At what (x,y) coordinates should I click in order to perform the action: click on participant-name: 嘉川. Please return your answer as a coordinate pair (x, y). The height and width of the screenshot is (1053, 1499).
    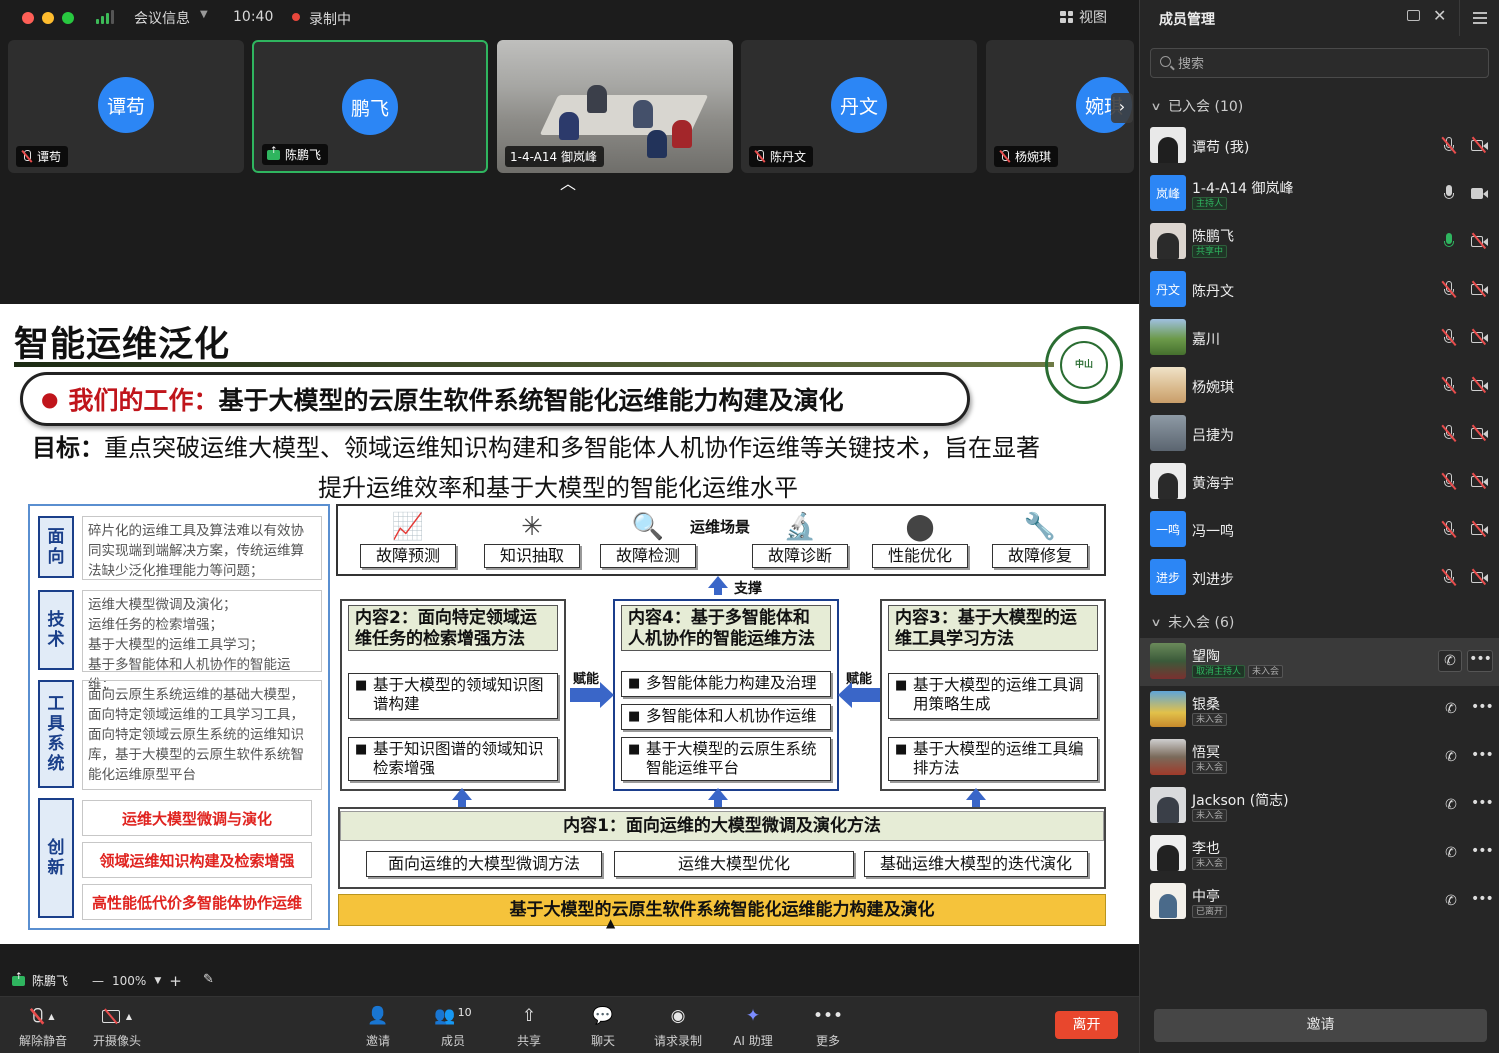
    Looking at the image, I should click on (1206, 340).